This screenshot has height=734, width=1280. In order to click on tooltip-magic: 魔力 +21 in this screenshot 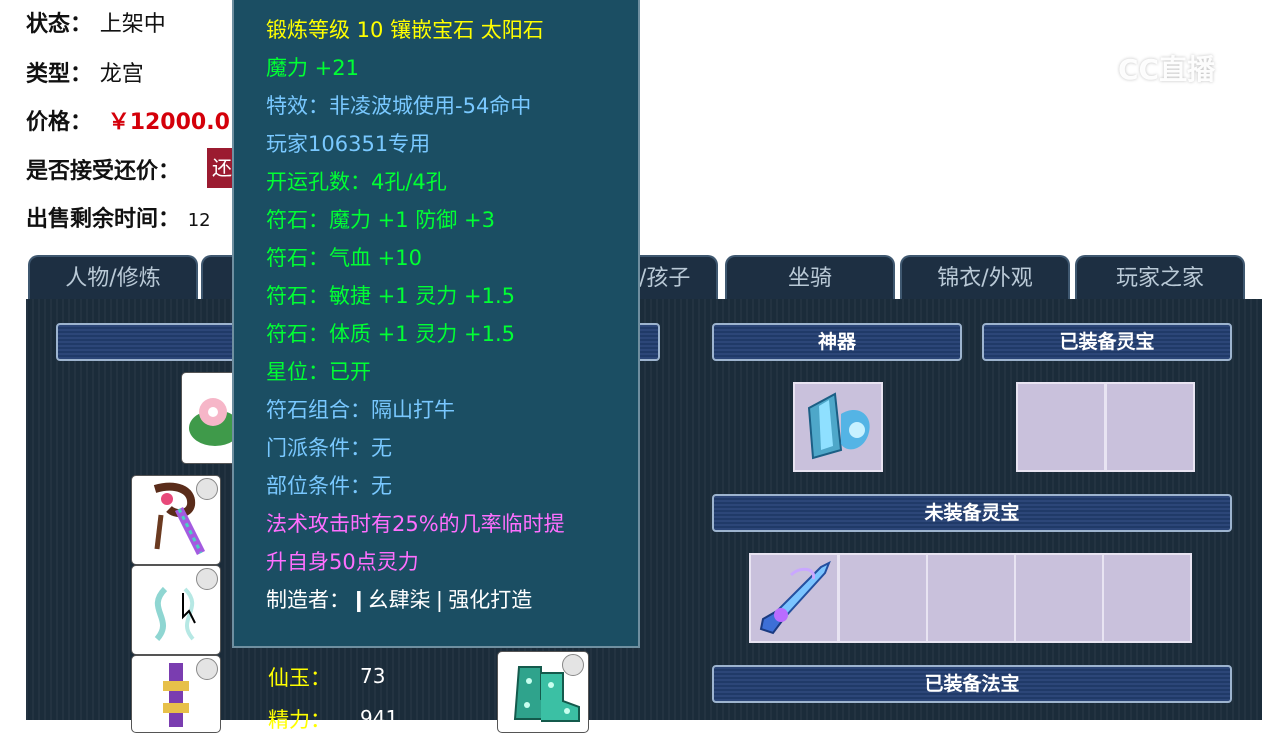, I will do `click(312, 68)`.